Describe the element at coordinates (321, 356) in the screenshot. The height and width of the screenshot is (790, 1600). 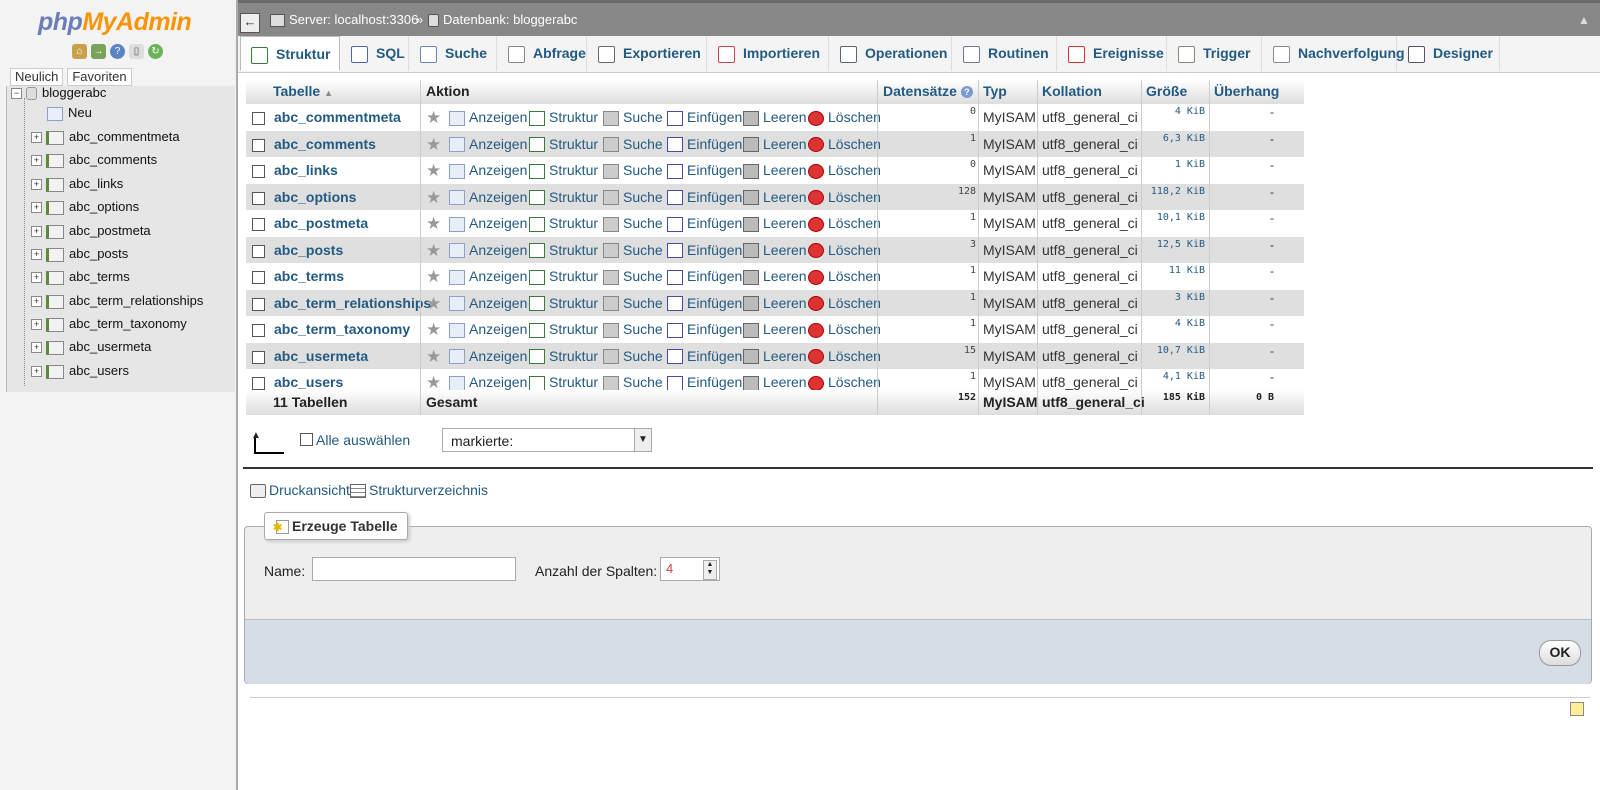
I see `table-name-link: abc_usermeta` at that location.